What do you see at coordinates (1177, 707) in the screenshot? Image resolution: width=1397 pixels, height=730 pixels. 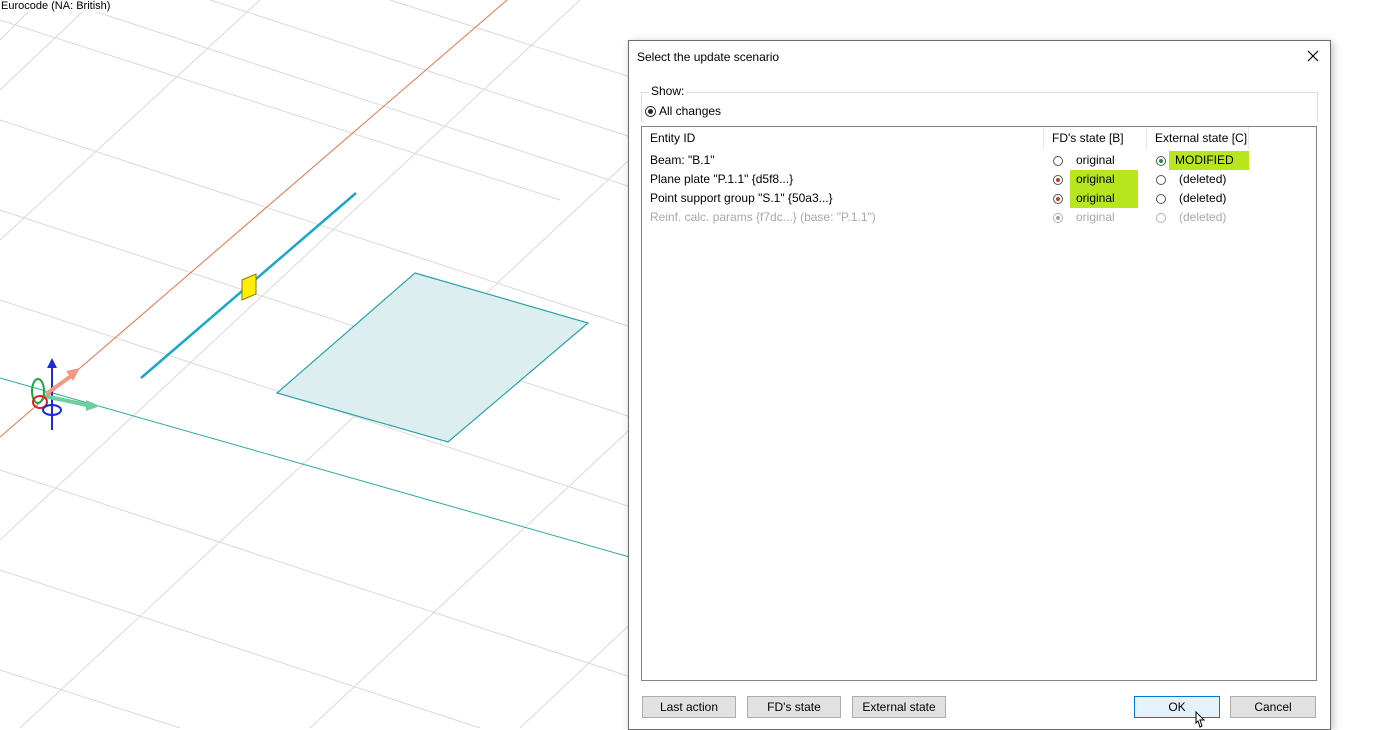 I see `ok-button: OK` at bounding box center [1177, 707].